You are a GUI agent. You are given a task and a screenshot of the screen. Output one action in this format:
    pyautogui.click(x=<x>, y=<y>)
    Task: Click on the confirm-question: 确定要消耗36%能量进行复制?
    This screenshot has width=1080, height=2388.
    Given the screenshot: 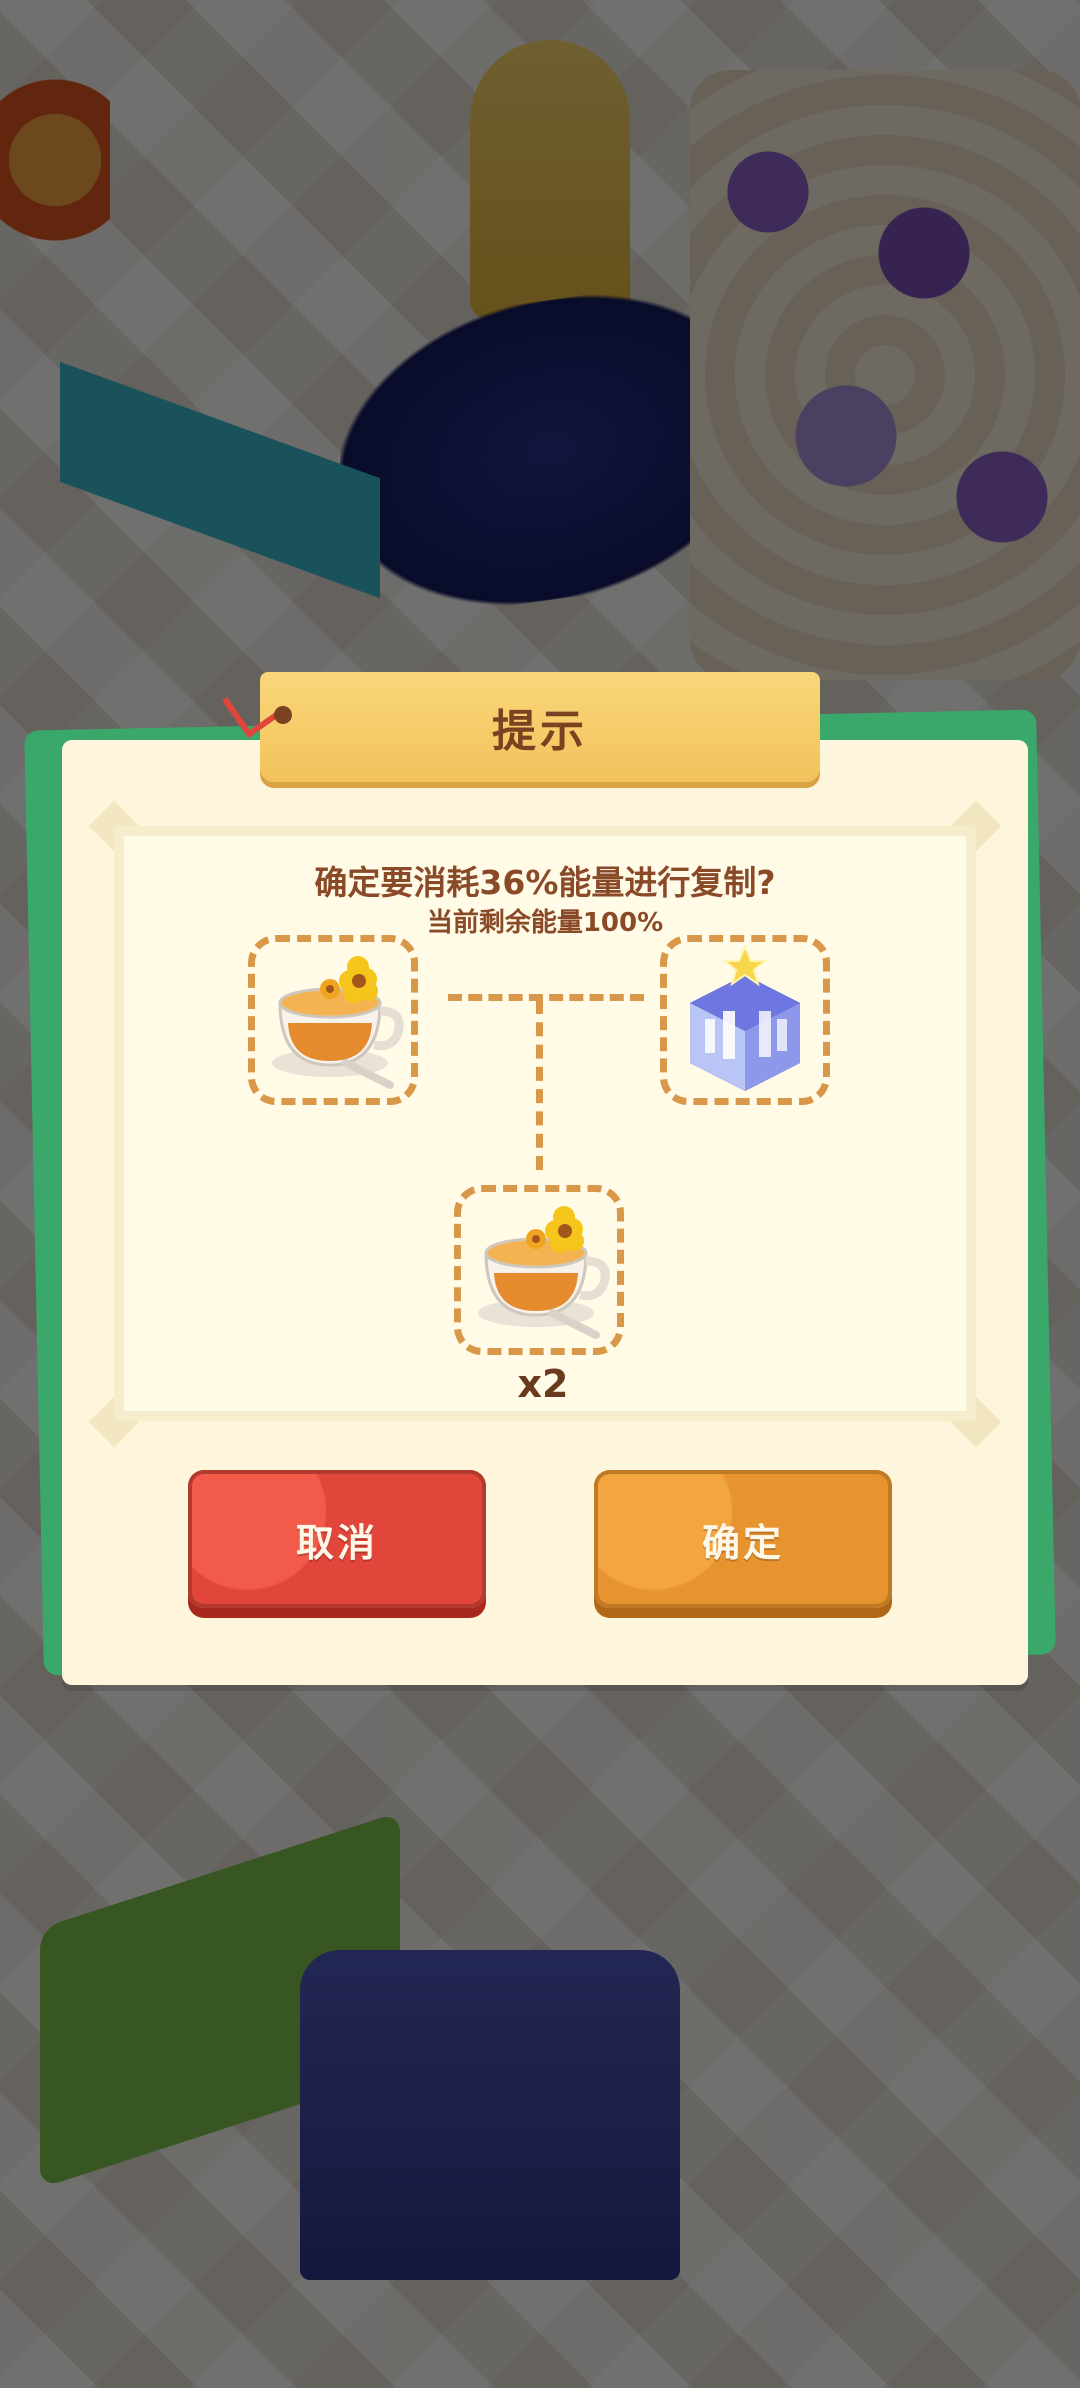 What is the action you would take?
    pyautogui.click(x=545, y=882)
    